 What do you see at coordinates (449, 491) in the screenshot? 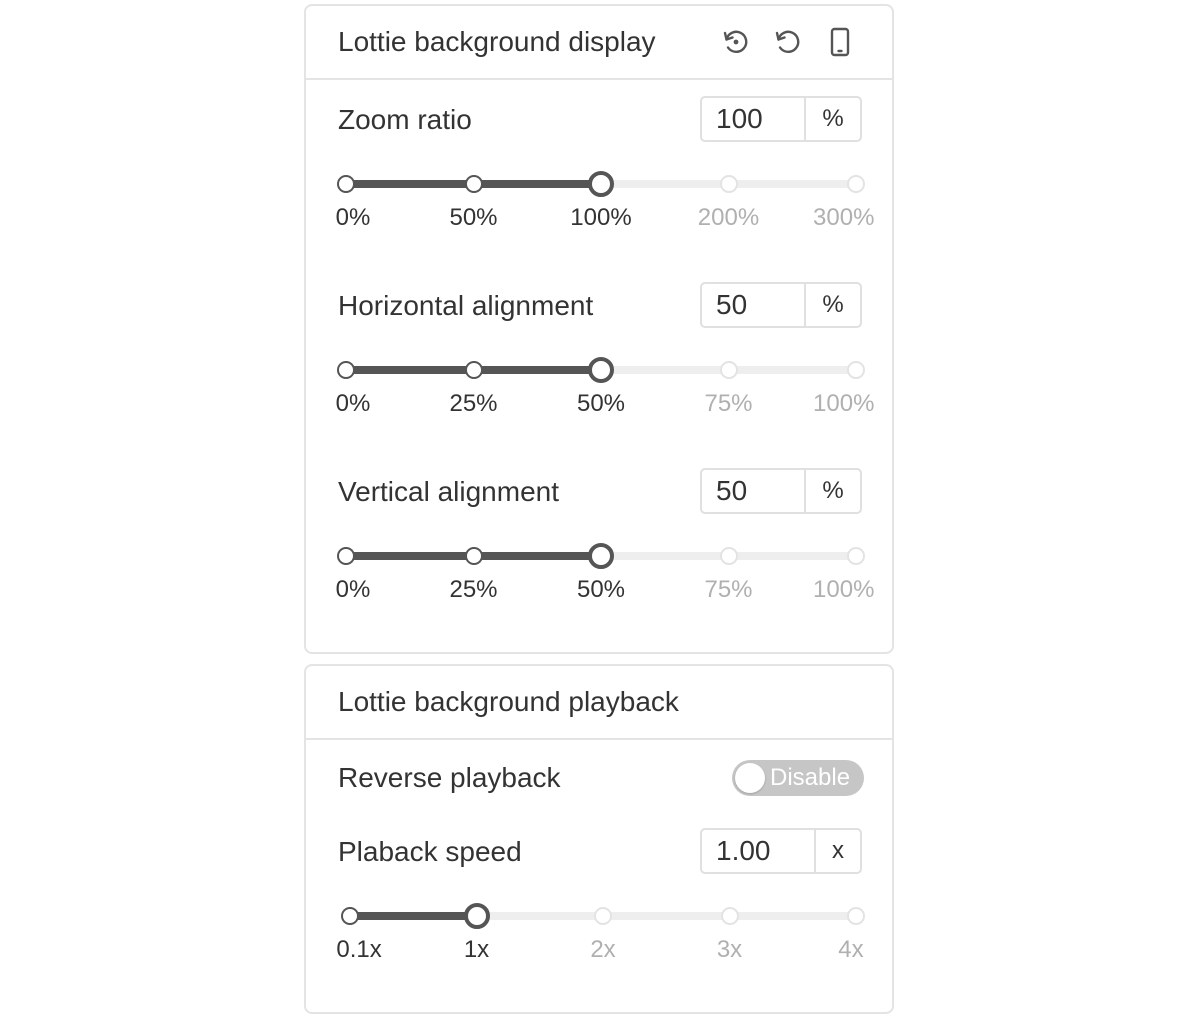
I see `vertical-alignment-label: Vertical alignment` at bounding box center [449, 491].